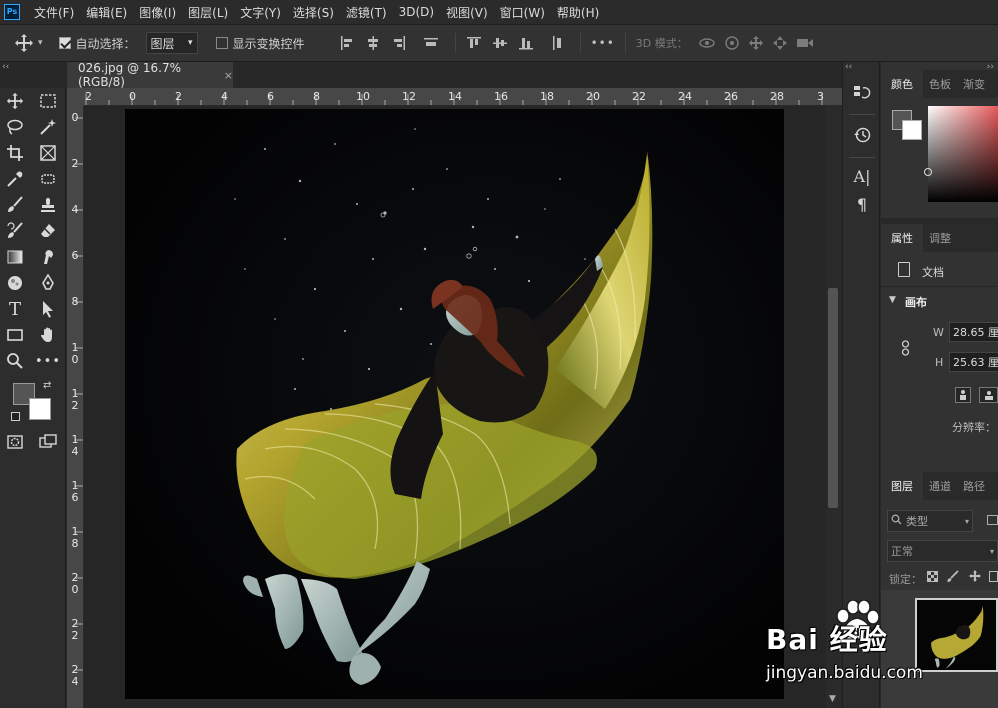 The width and height of the screenshot is (998, 708). I want to click on tab-color: 颜色, so click(902, 84).